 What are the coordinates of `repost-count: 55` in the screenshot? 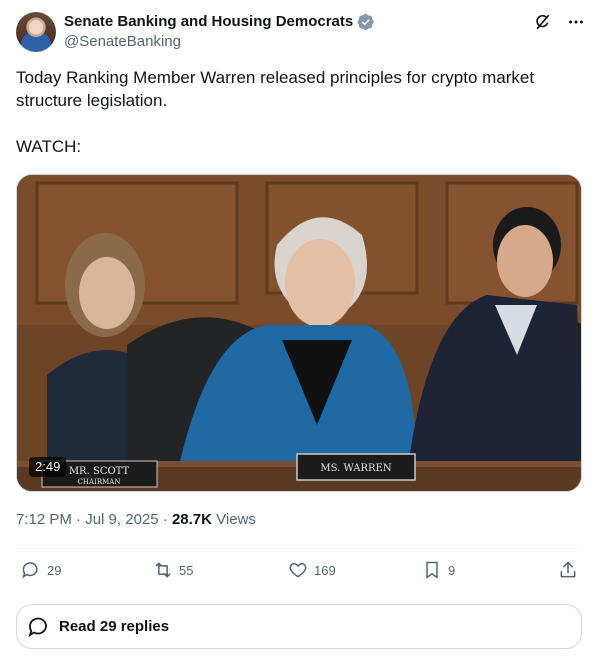 It's located at (186, 570).